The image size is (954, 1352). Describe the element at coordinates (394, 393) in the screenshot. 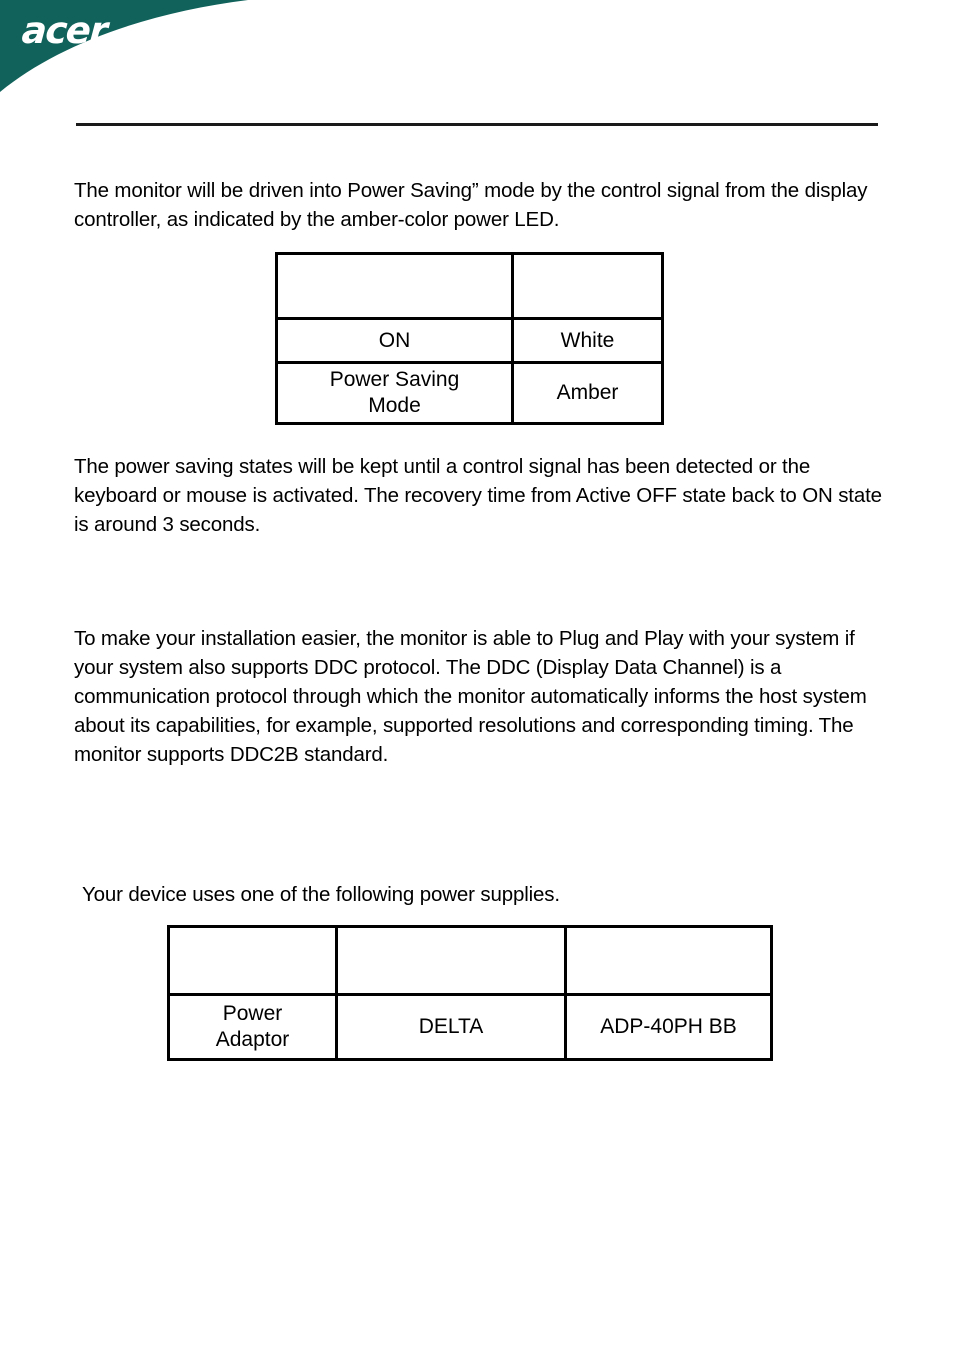

I see `led-state-power-saving-mode: Power Saving Mode` at that location.